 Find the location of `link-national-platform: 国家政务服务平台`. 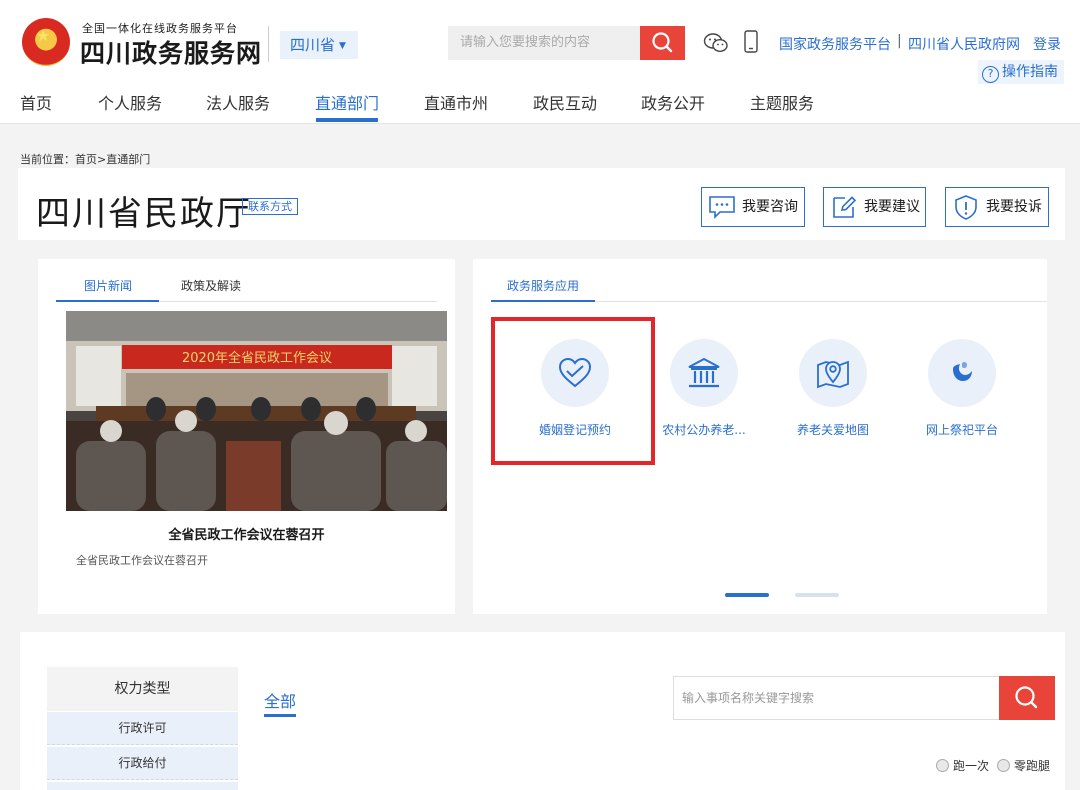

link-national-platform: 国家政务服务平台 is located at coordinates (835, 44).